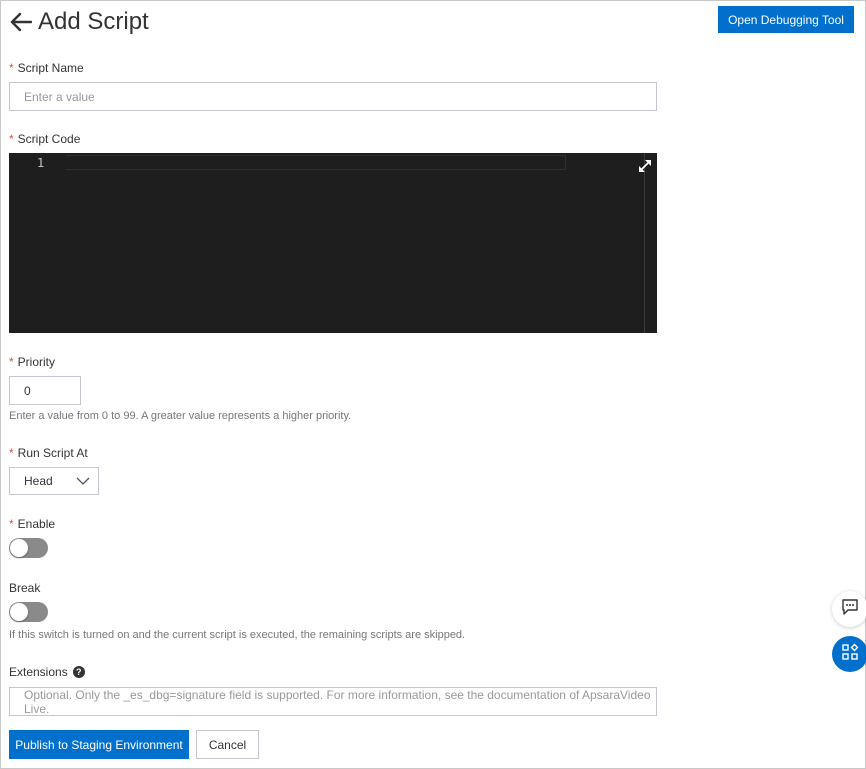 This screenshot has height=769, width=866. I want to click on script-code-label: * Script Code, so click(44, 139).